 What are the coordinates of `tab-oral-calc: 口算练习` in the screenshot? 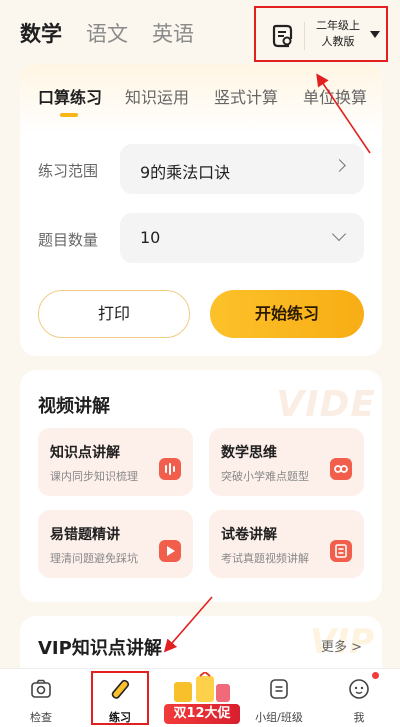 It's located at (70, 96).